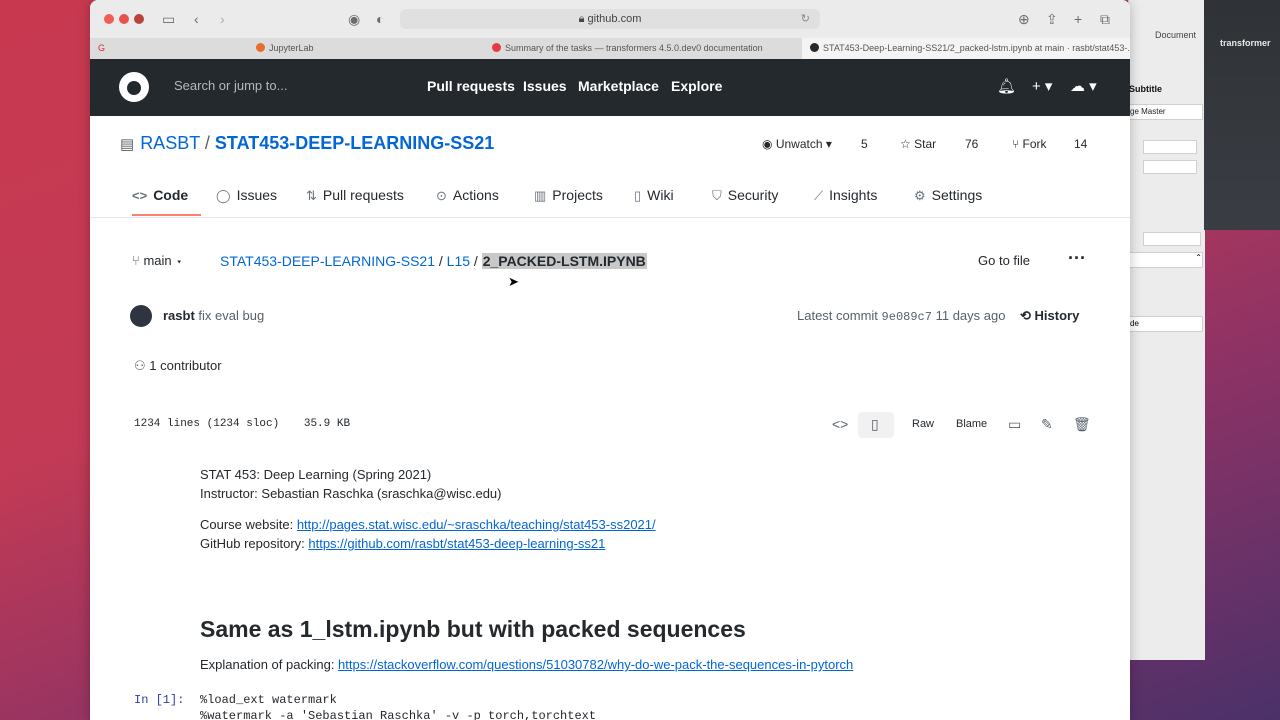 The height and width of the screenshot is (720, 1280). What do you see at coordinates (139, 19) in the screenshot?
I see `zoom-window-button` at bounding box center [139, 19].